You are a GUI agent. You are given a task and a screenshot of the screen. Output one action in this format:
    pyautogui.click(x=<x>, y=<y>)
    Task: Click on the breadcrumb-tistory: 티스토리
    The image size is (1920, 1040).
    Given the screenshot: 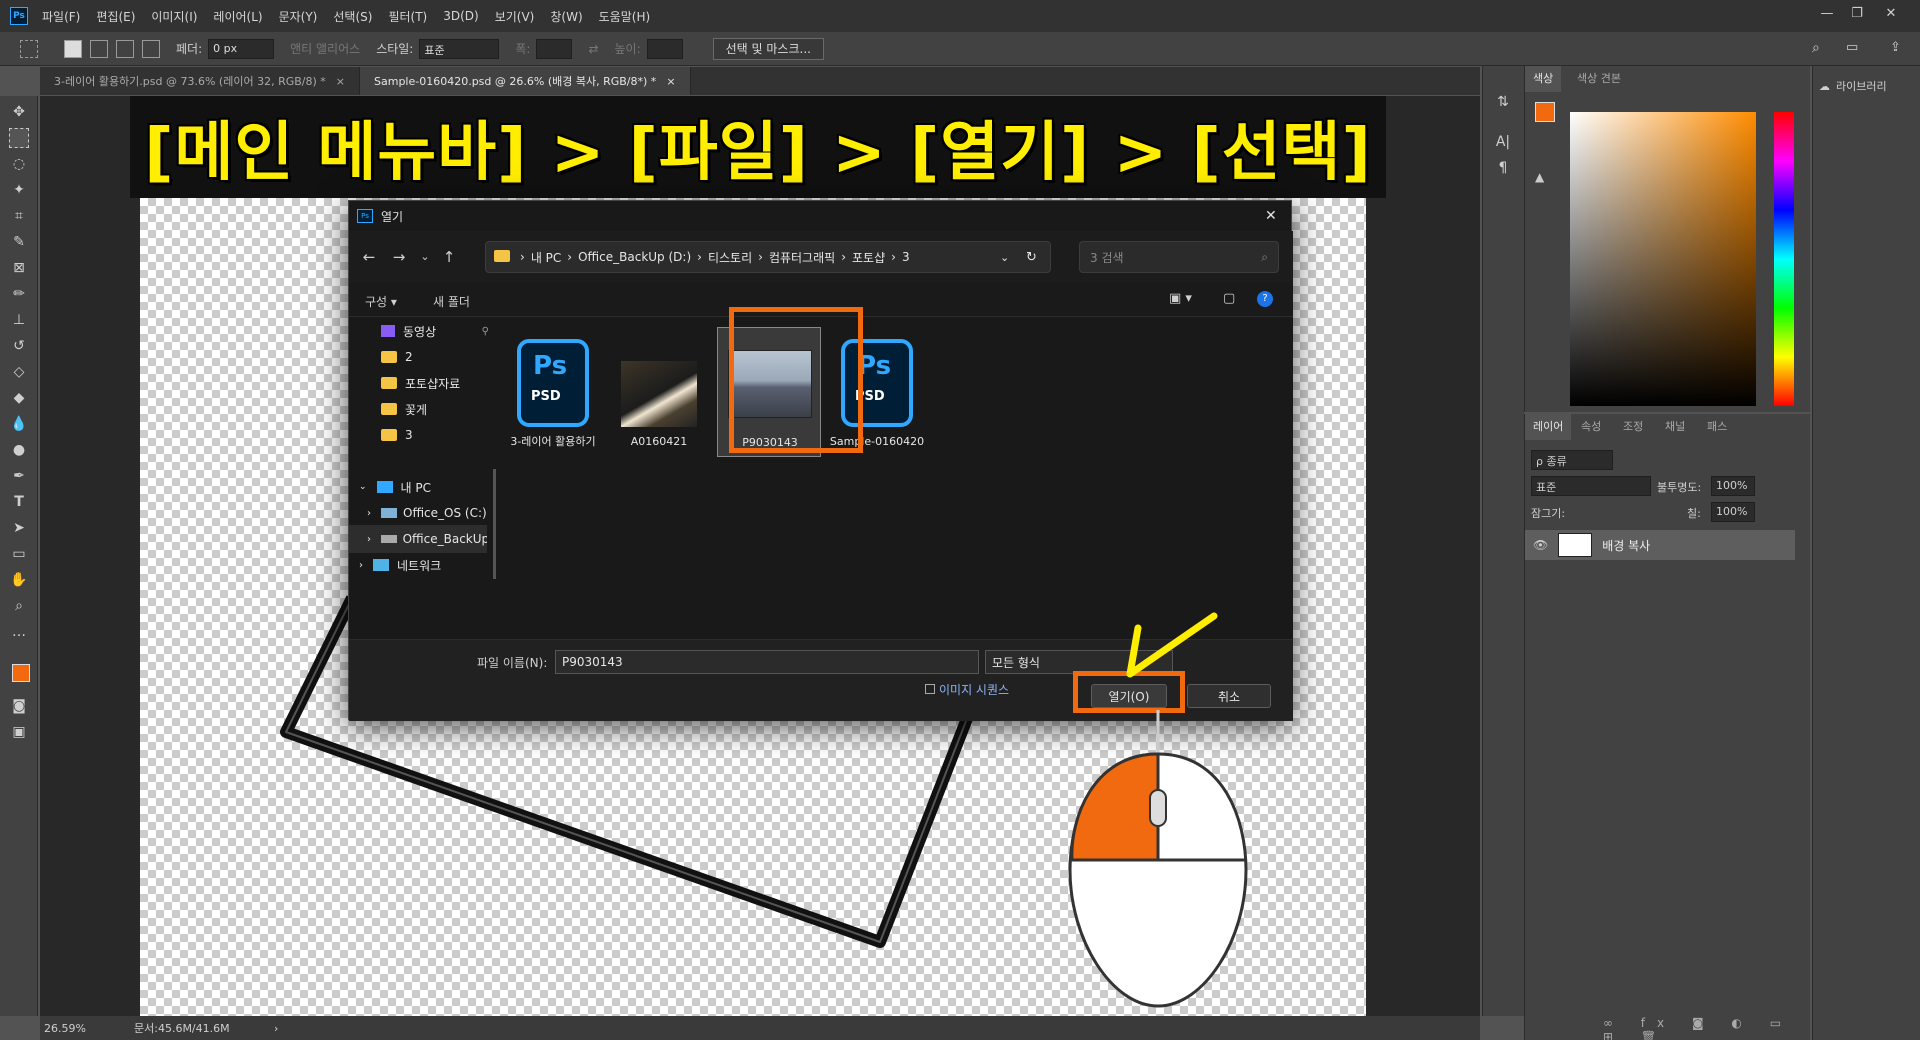 What is the action you would take?
    pyautogui.click(x=730, y=257)
    